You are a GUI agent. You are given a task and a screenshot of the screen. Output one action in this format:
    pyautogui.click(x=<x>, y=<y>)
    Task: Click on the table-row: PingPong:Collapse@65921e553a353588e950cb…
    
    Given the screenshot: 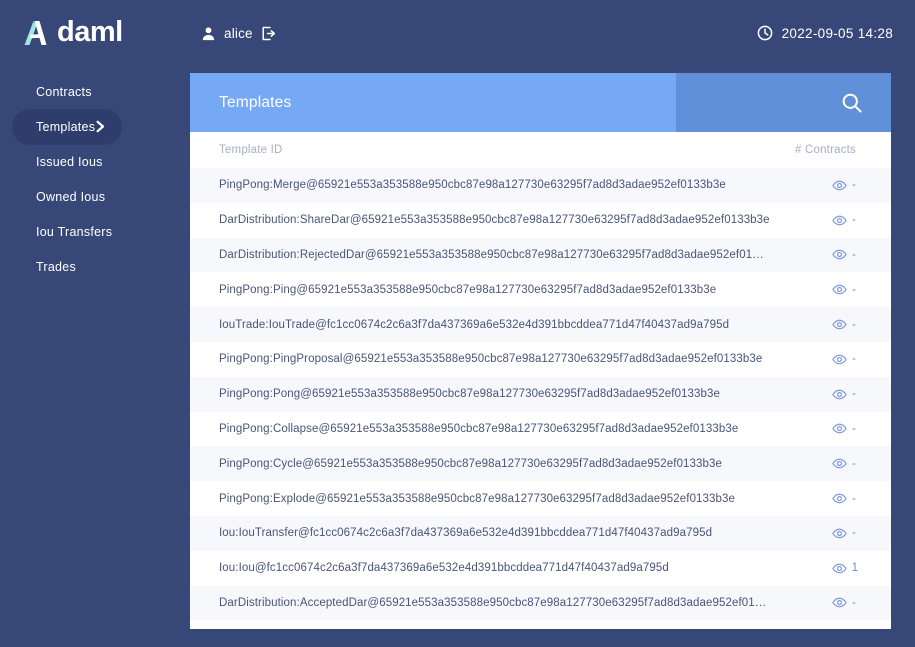 What is the action you would take?
    pyautogui.click(x=540, y=429)
    